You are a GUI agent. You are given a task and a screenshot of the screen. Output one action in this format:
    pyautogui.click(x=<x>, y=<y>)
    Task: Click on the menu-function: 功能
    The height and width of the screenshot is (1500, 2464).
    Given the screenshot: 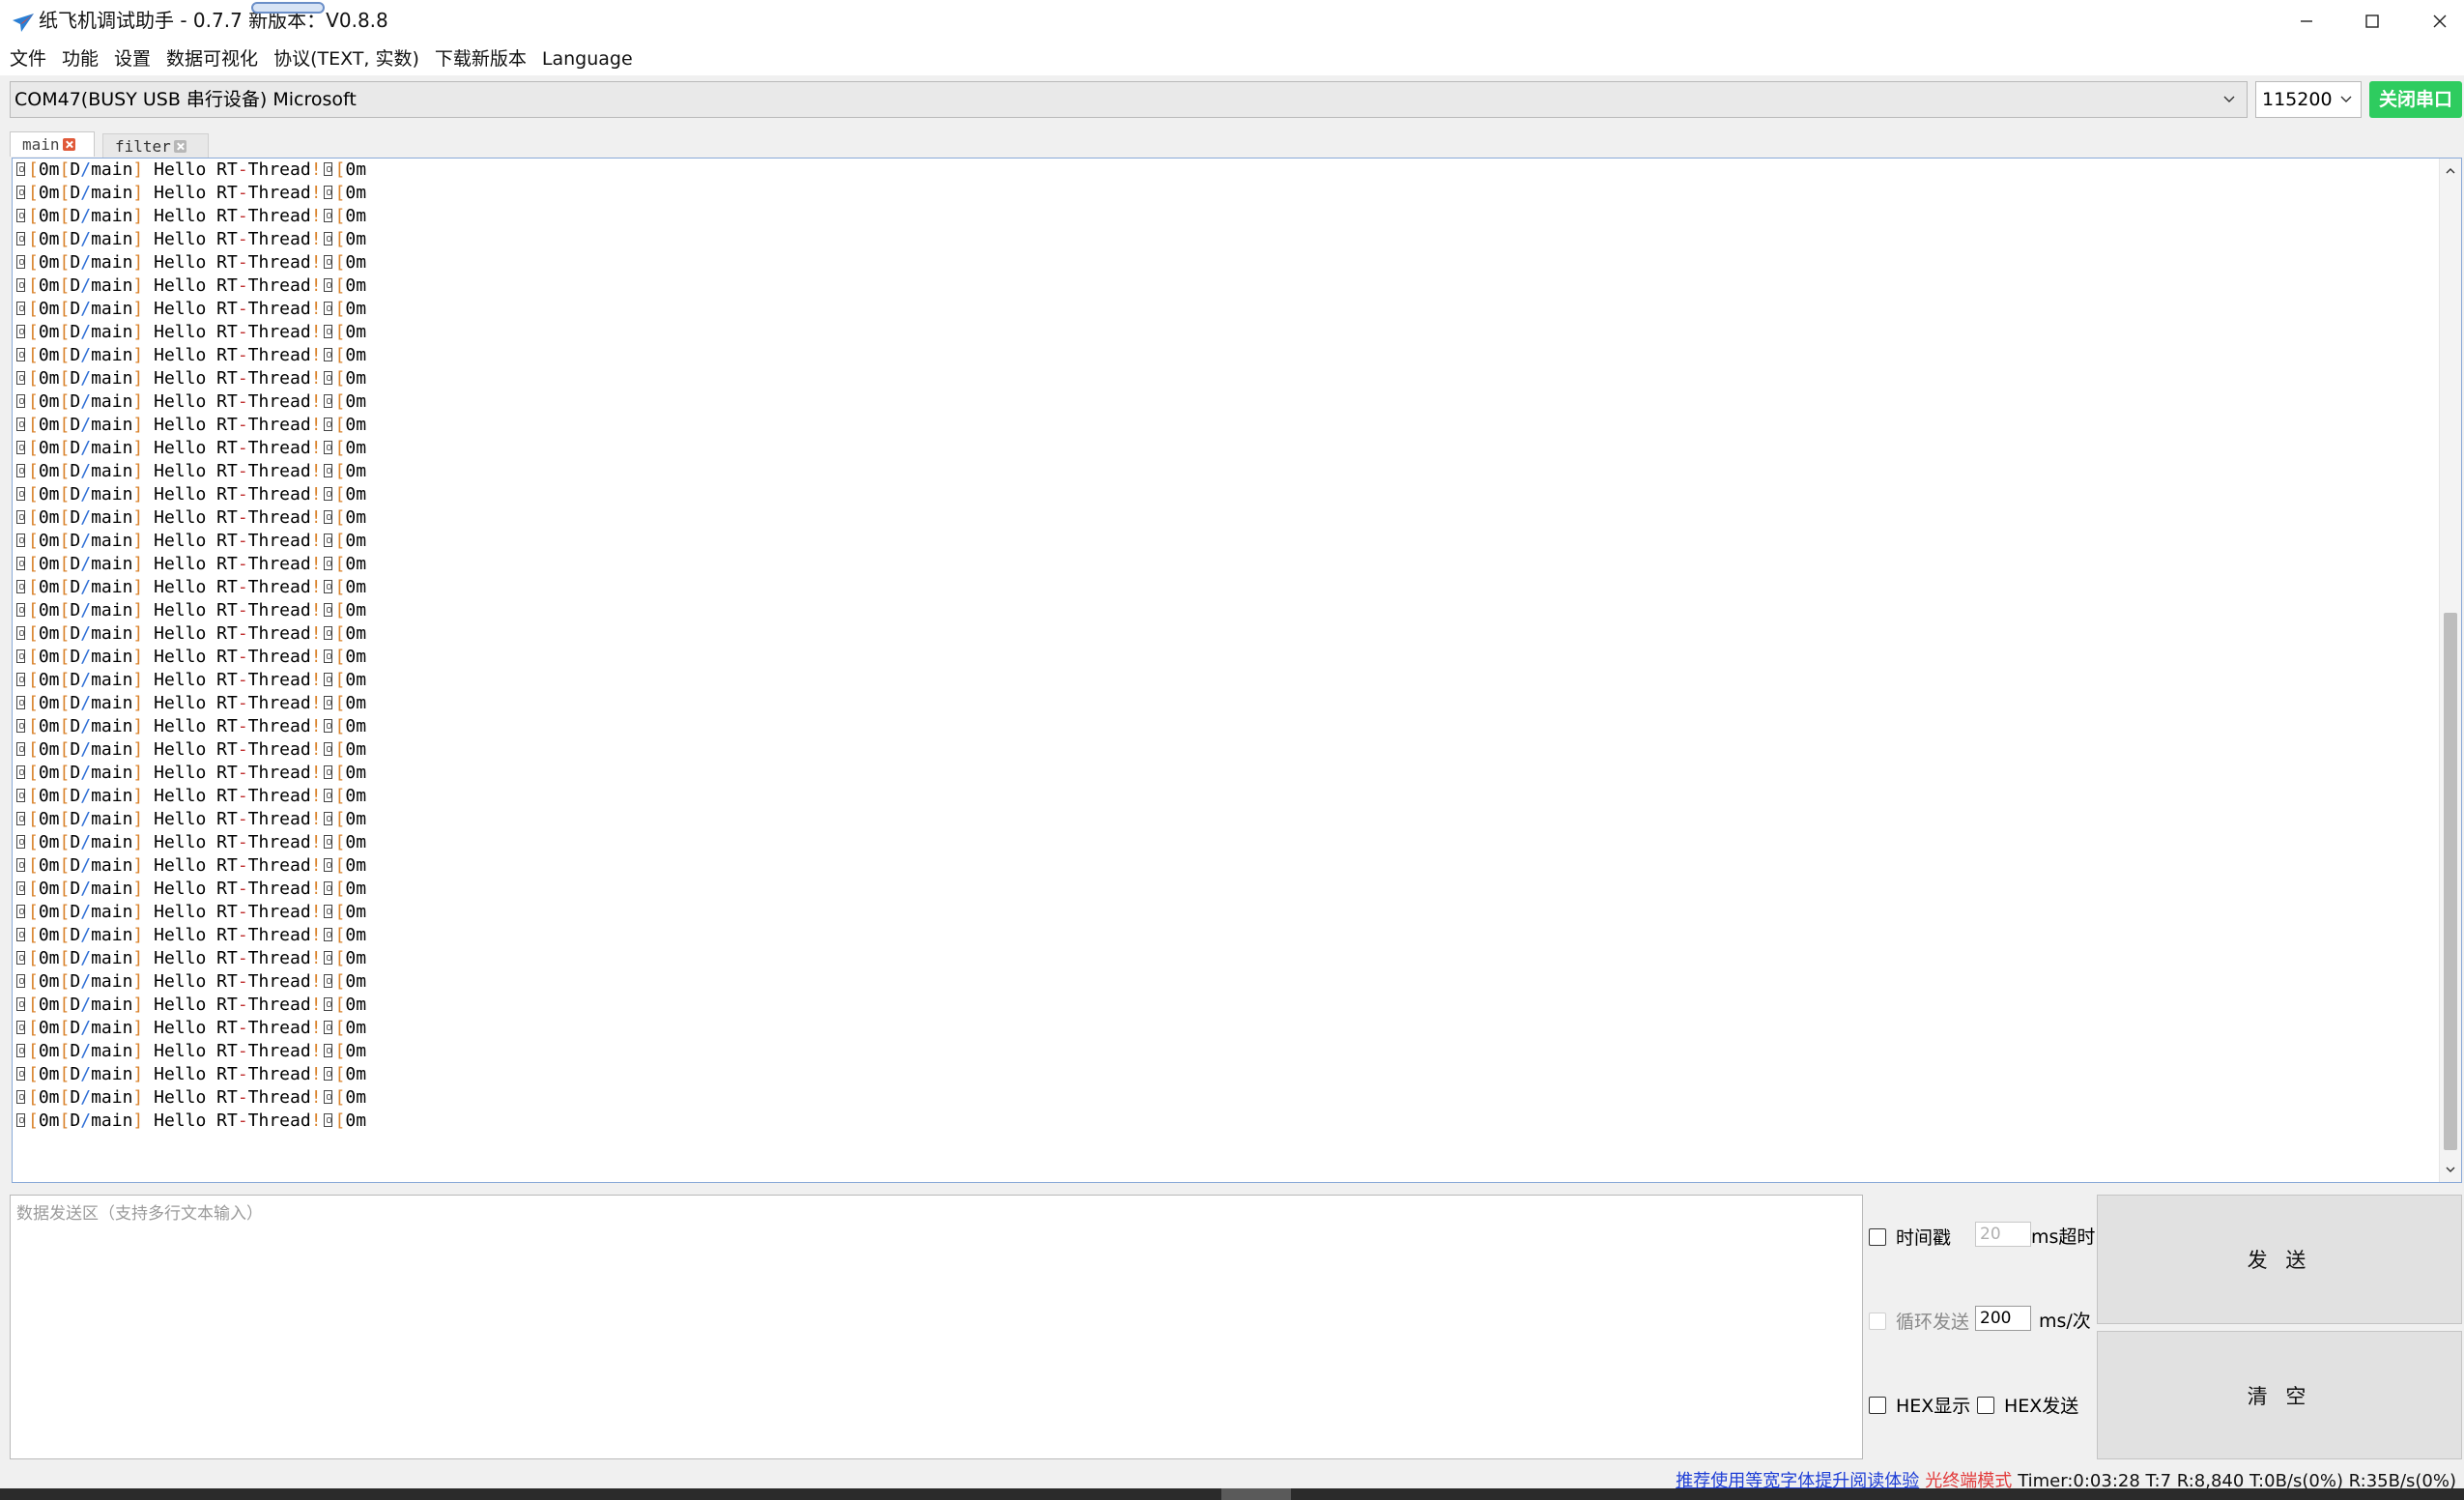 What is the action you would take?
    pyautogui.click(x=80, y=59)
    